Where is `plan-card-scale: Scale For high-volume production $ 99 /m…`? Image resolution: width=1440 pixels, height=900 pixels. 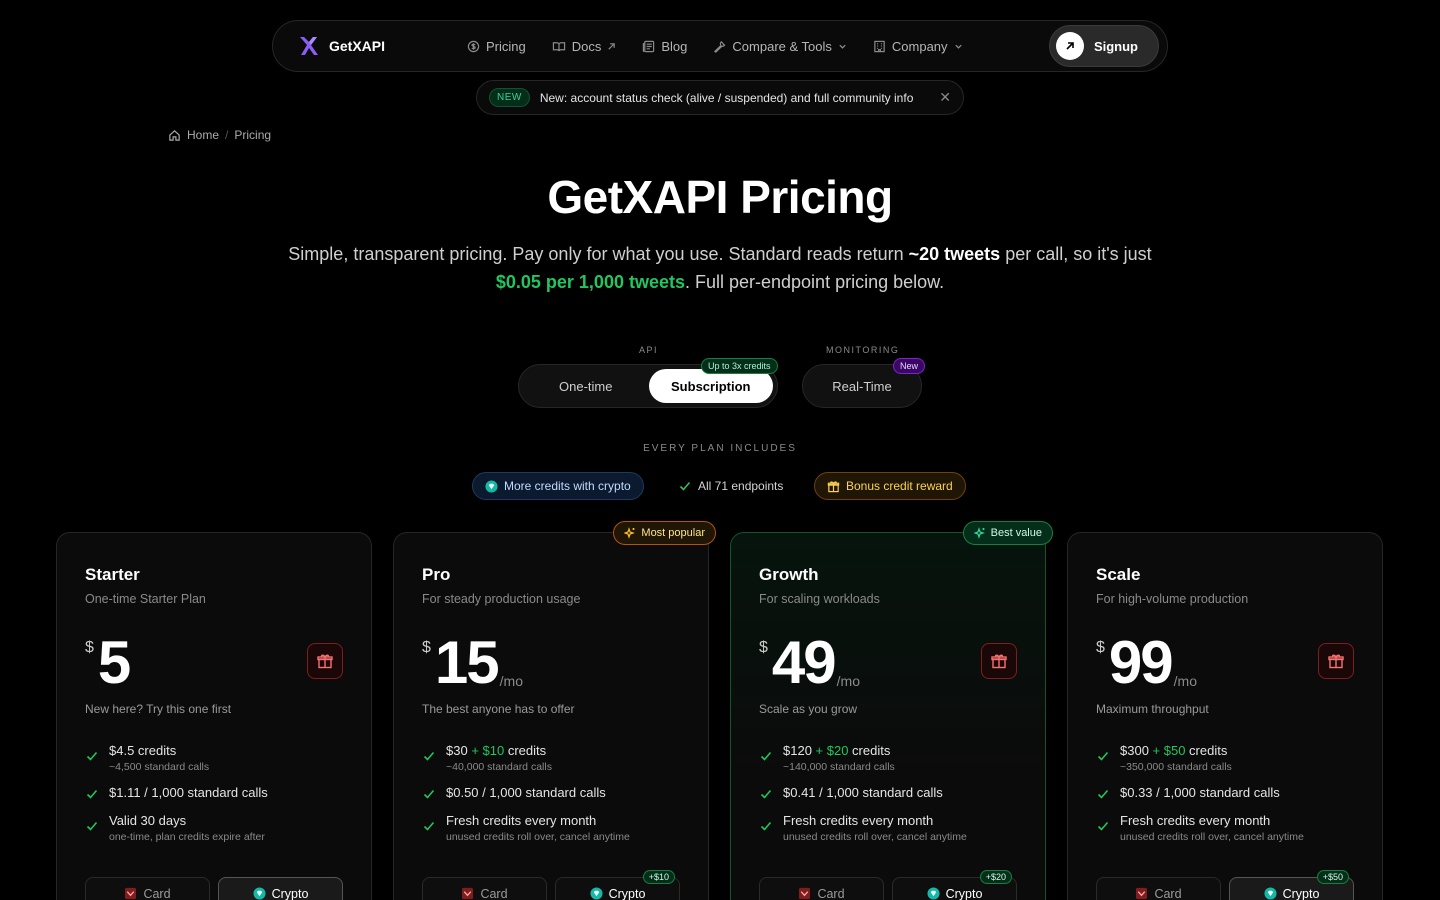 plan-card-scale: Scale For high-volume production $ 99 /m… is located at coordinates (1225, 716).